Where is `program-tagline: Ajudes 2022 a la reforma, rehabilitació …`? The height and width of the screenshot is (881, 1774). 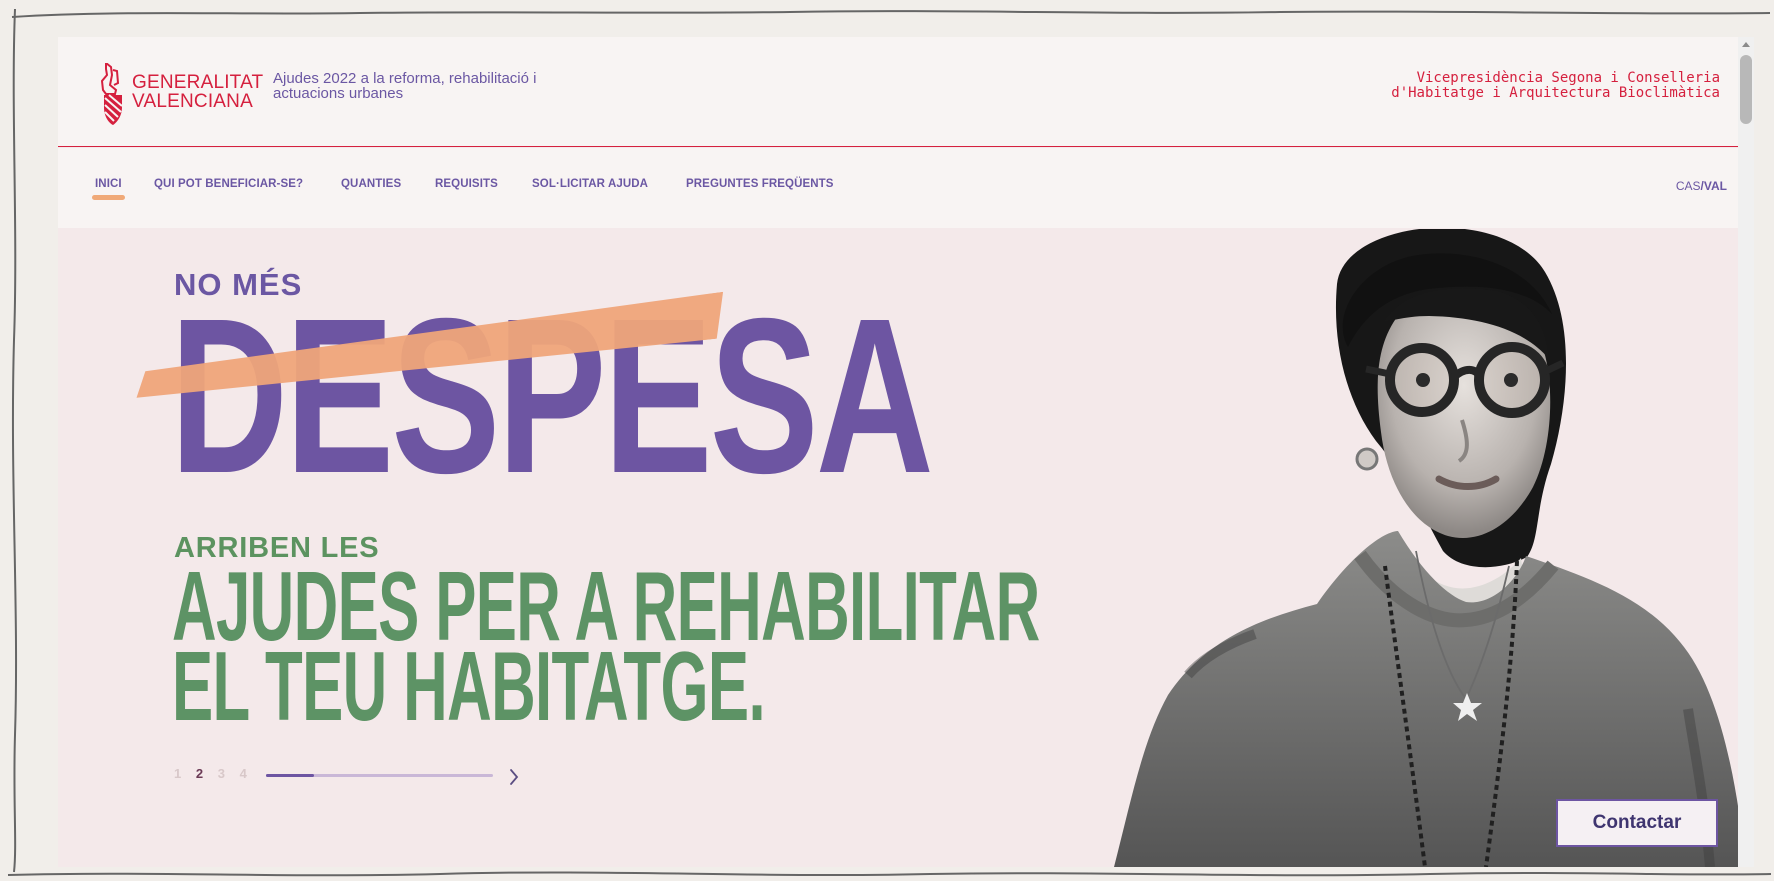 program-tagline: Ajudes 2022 a la reforma, rehabilitació … is located at coordinates (405, 86).